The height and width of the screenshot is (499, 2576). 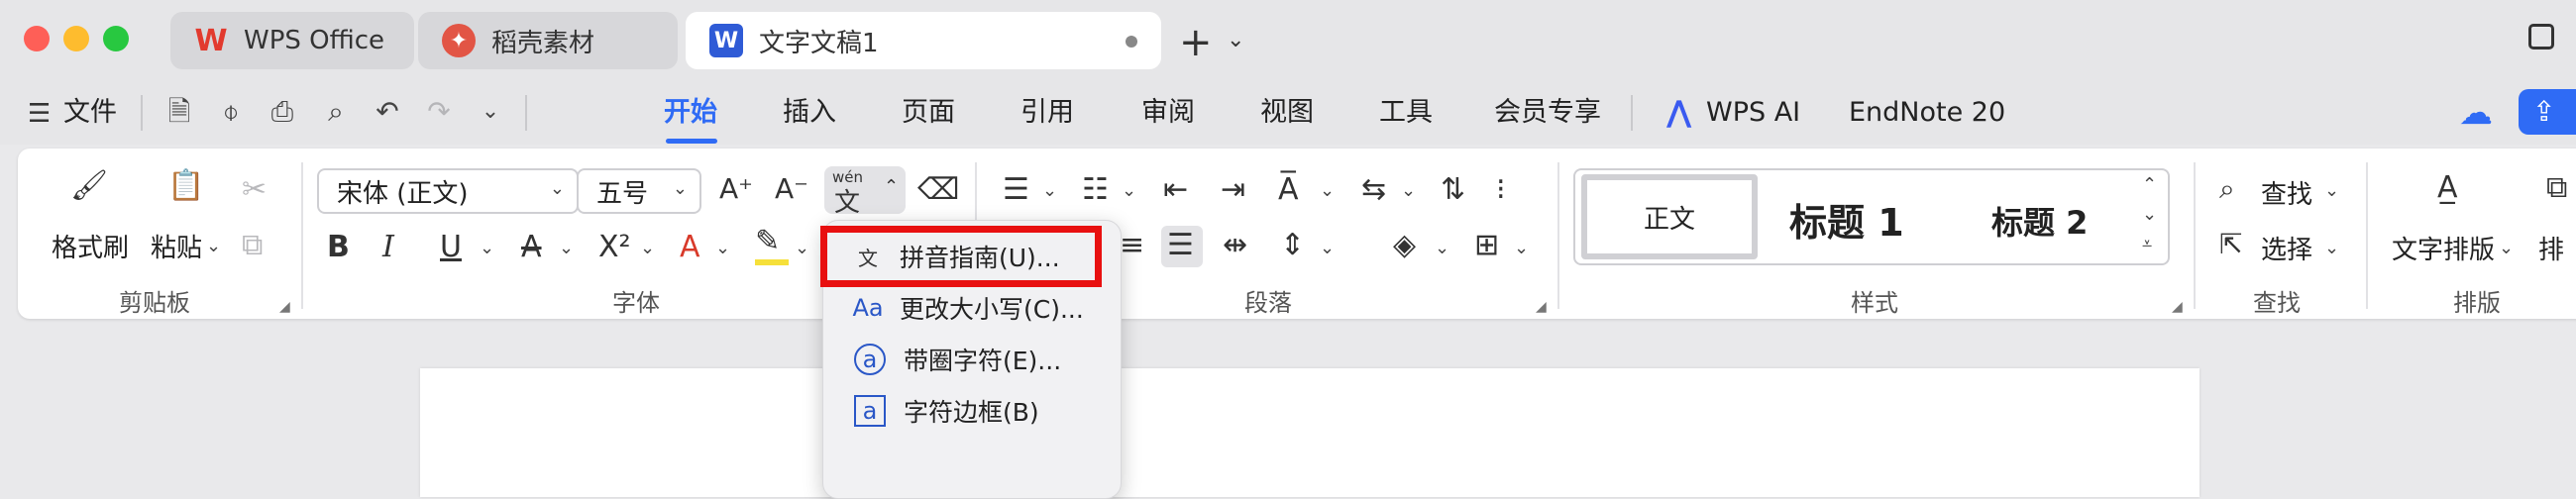 What do you see at coordinates (1233, 189) in the screenshot?
I see `increase-indent-icon: ⇥` at bounding box center [1233, 189].